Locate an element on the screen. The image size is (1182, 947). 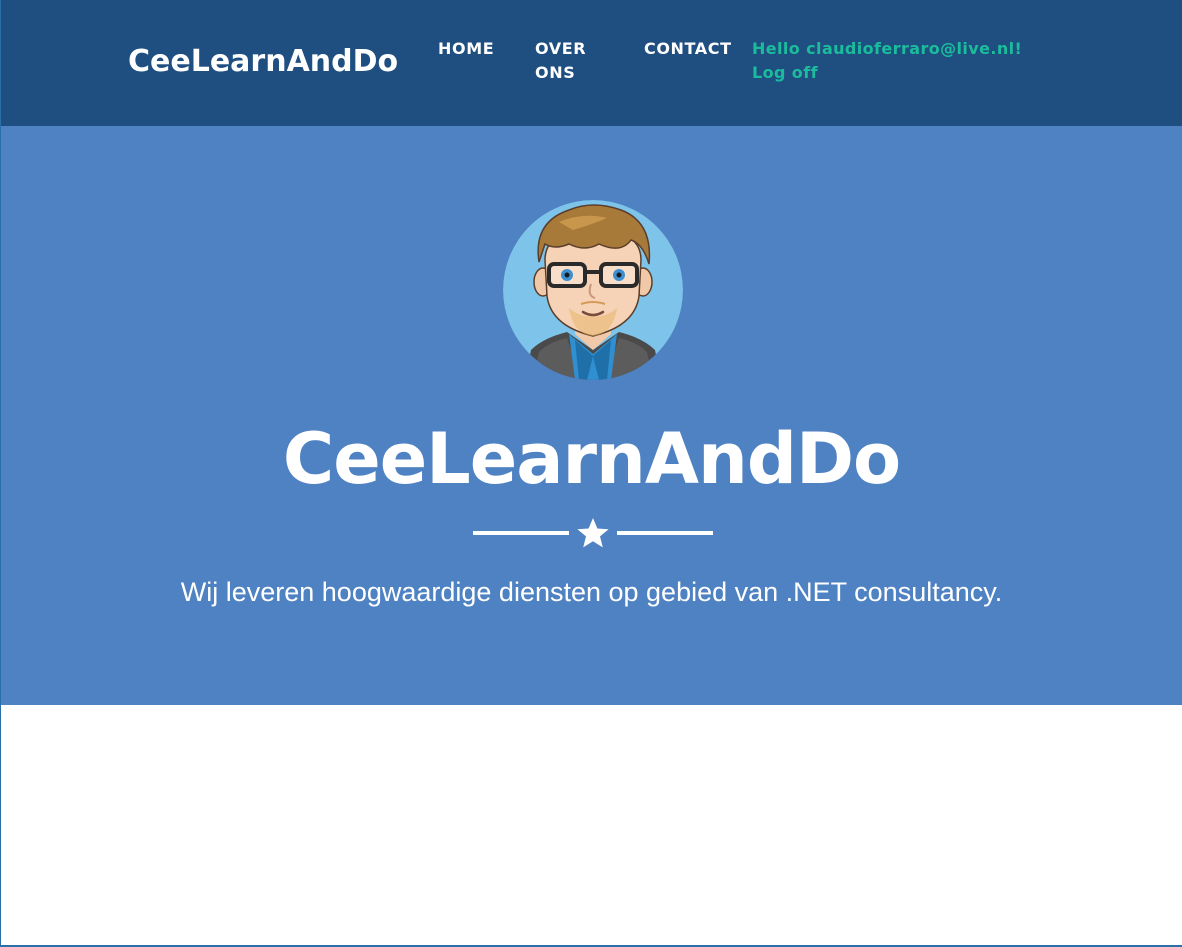
star-icon is located at coordinates (593, 533).